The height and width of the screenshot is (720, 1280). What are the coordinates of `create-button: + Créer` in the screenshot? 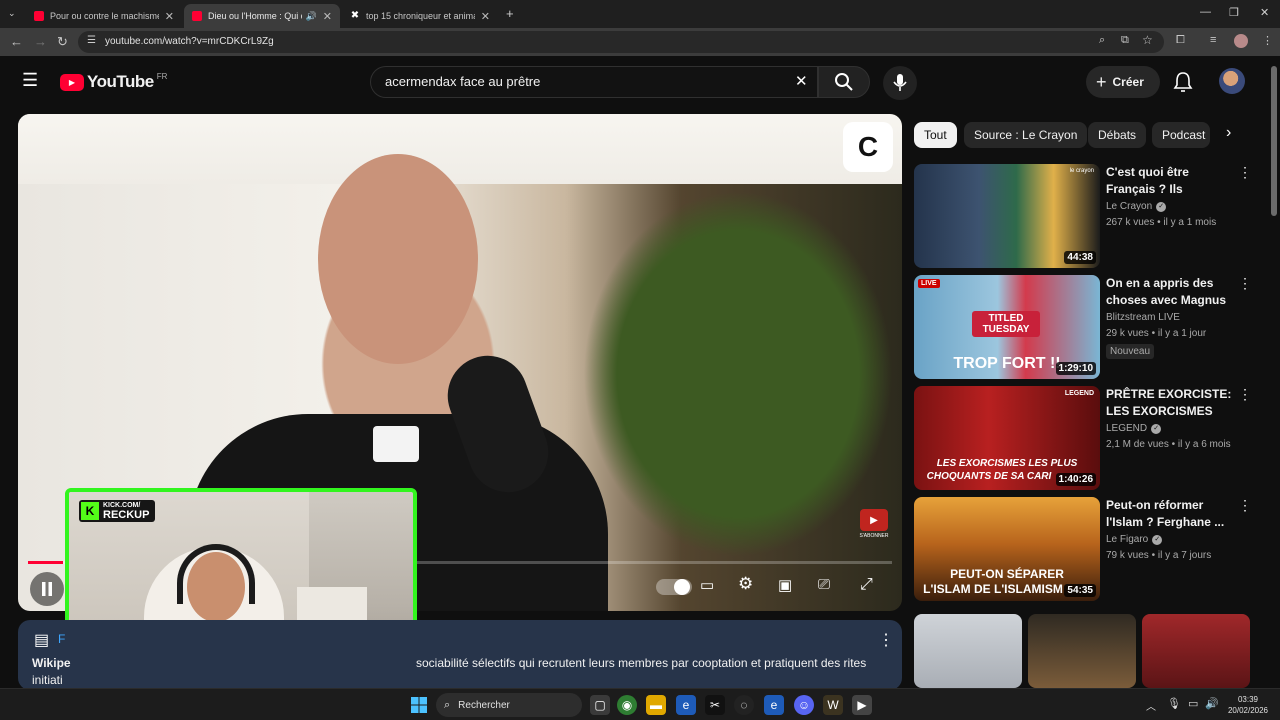 It's located at (1123, 82).